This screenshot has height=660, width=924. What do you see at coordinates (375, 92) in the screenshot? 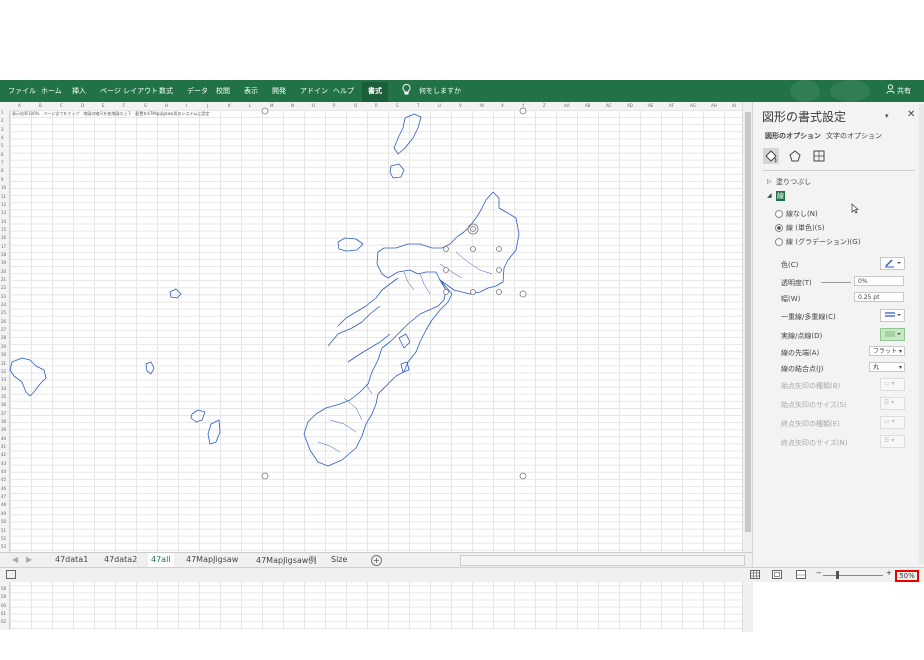
I see `tab-format: 書式` at bounding box center [375, 92].